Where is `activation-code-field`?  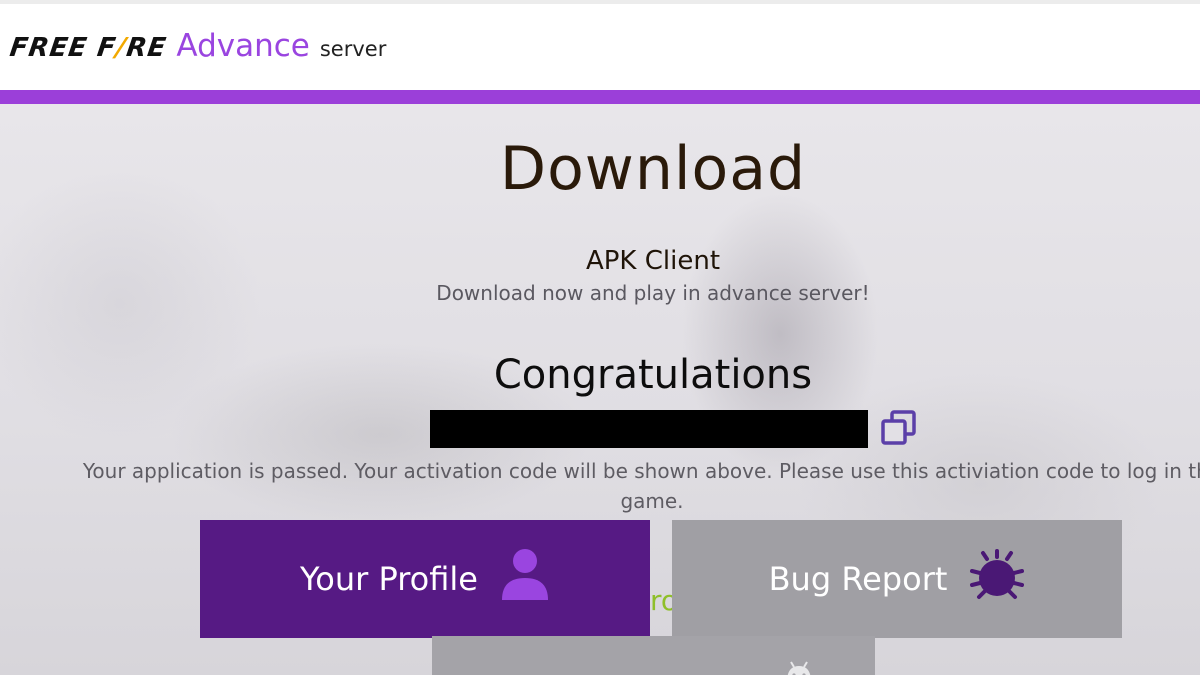
activation-code-field is located at coordinates (649, 429).